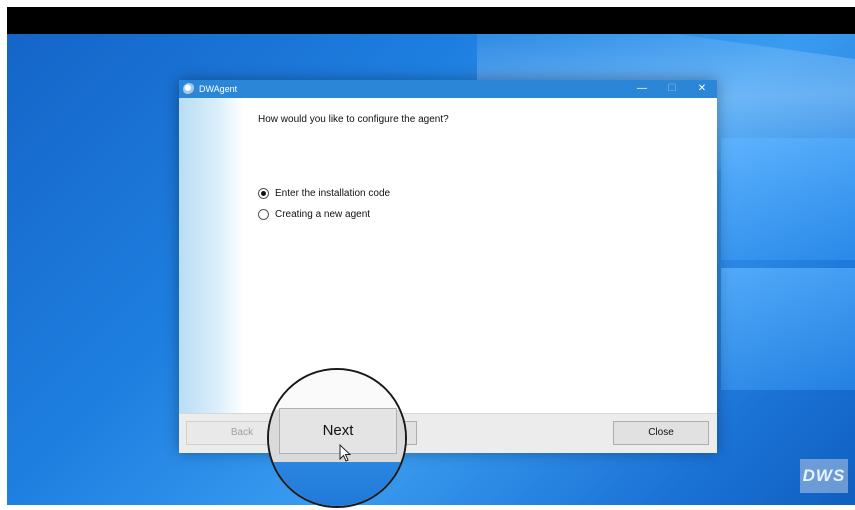 The image size is (855, 510). What do you see at coordinates (702, 89) in the screenshot?
I see `close-window-button: ✕` at bounding box center [702, 89].